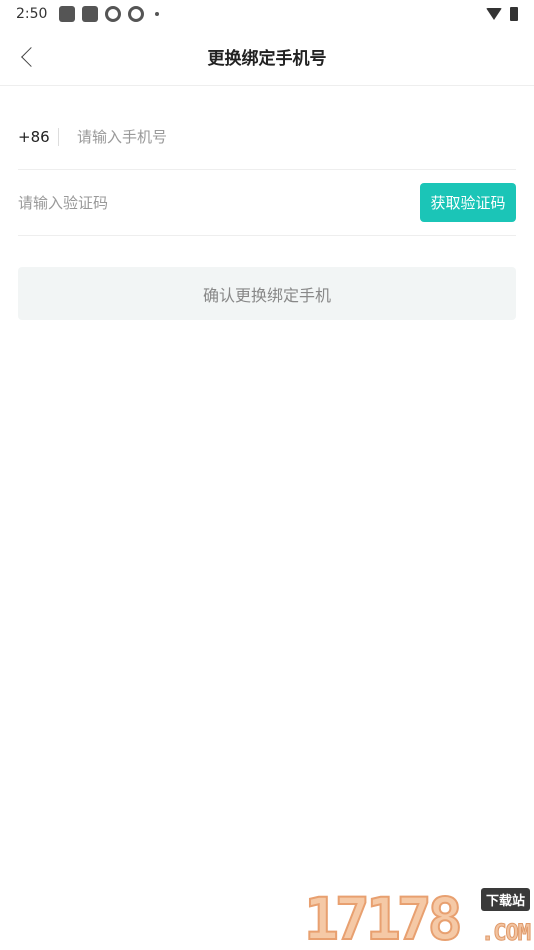  What do you see at coordinates (267, 14) in the screenshot?
I see `status-bar: 2:50` at bounding box center [267, 14].